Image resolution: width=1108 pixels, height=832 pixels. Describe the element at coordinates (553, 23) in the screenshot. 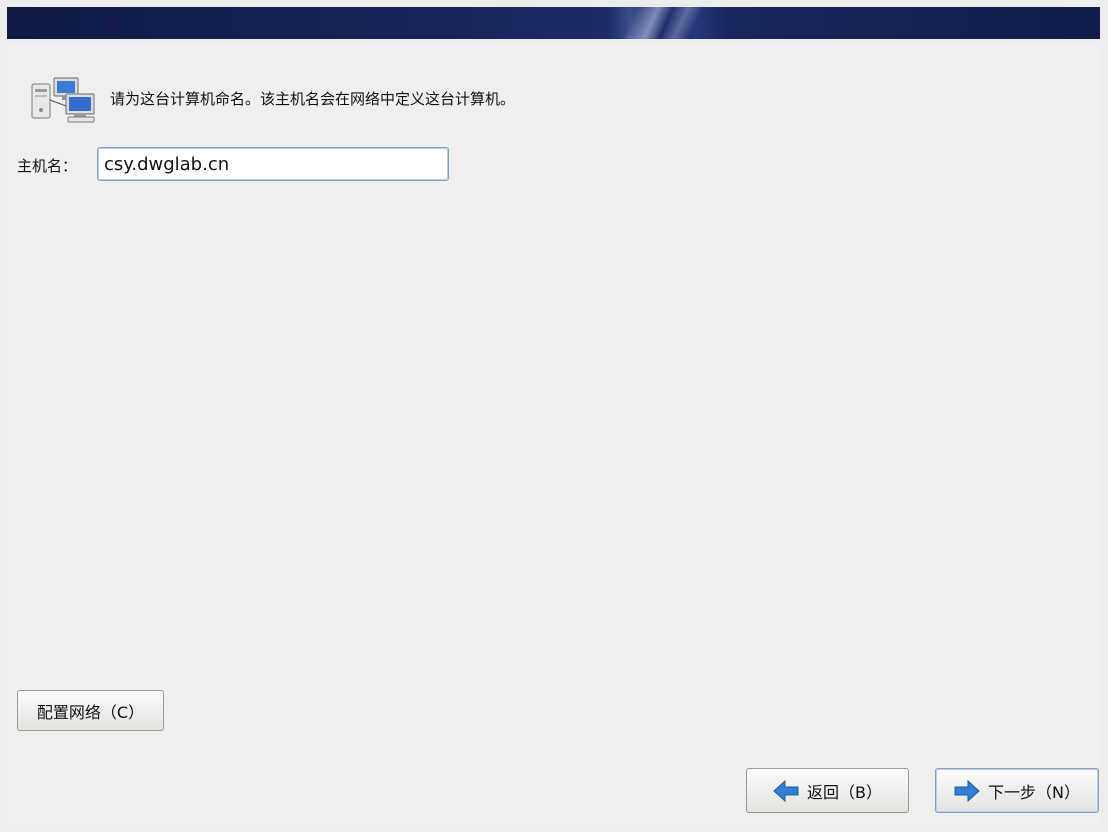

I see `installer-banner` at that location.